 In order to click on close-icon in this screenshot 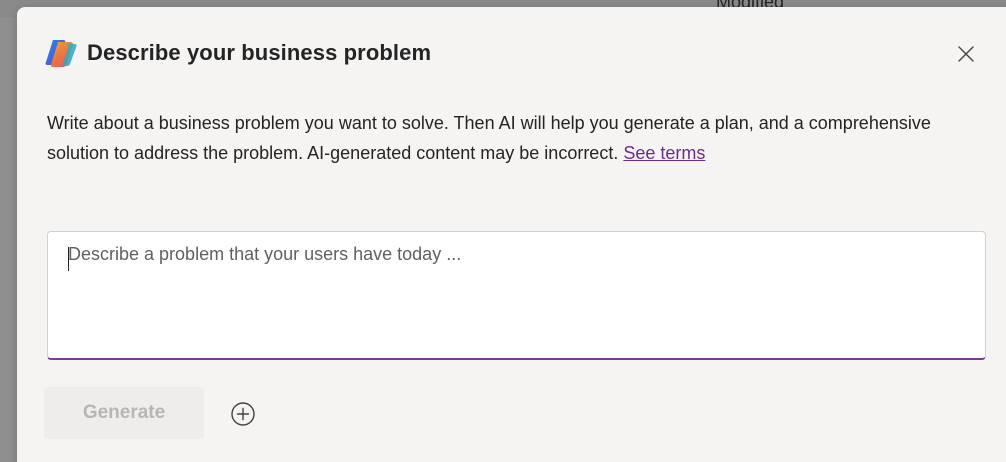, I will do `click(966, 54)`.